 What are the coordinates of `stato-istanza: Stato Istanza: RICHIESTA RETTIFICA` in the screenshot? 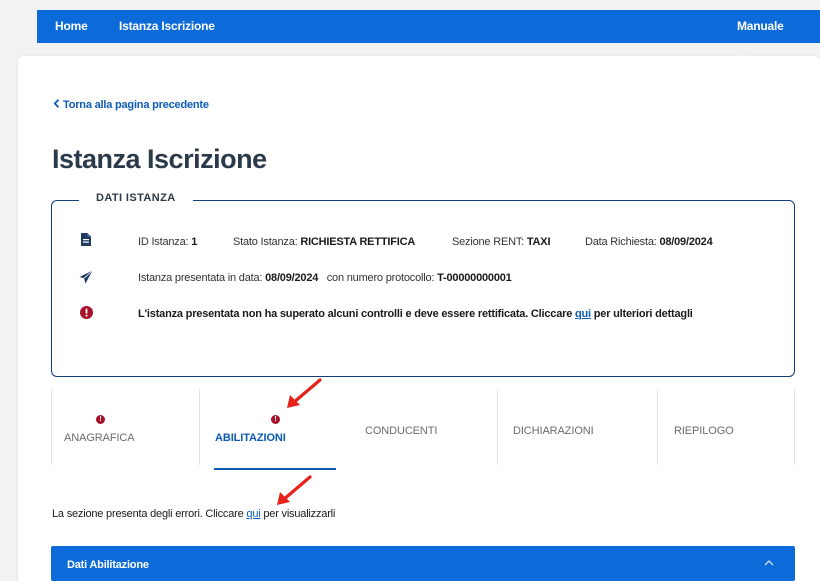 It's located at (324, 242).